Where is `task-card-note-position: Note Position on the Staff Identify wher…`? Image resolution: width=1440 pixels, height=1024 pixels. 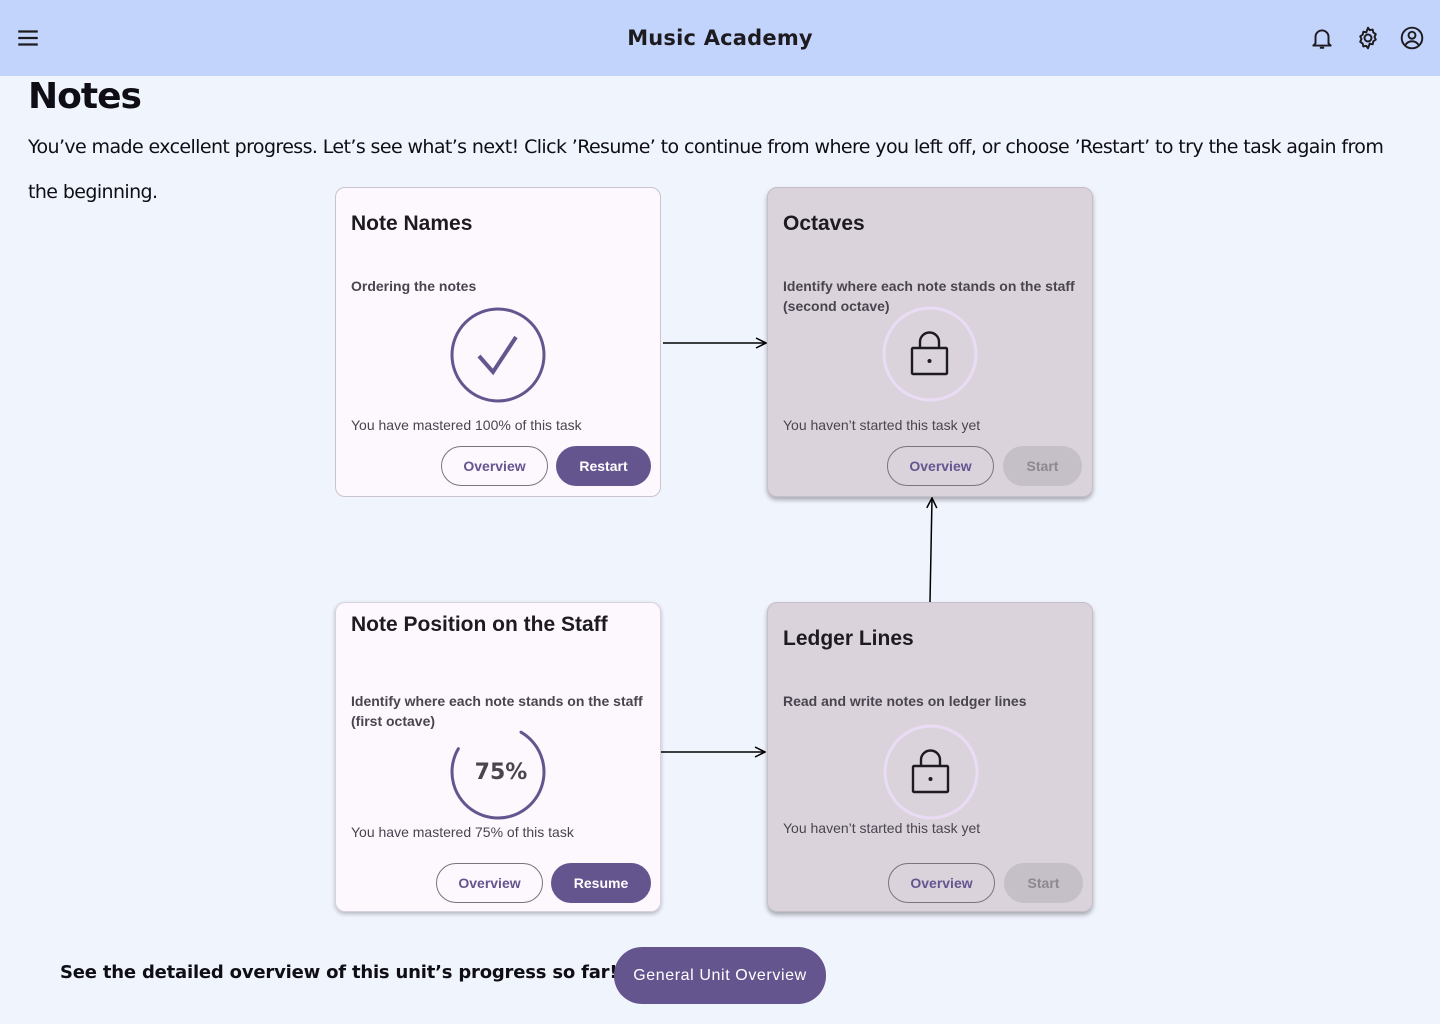 task-card-note-position: Note Position on the Staff Identify wher… is located at coordinates (498, 757).